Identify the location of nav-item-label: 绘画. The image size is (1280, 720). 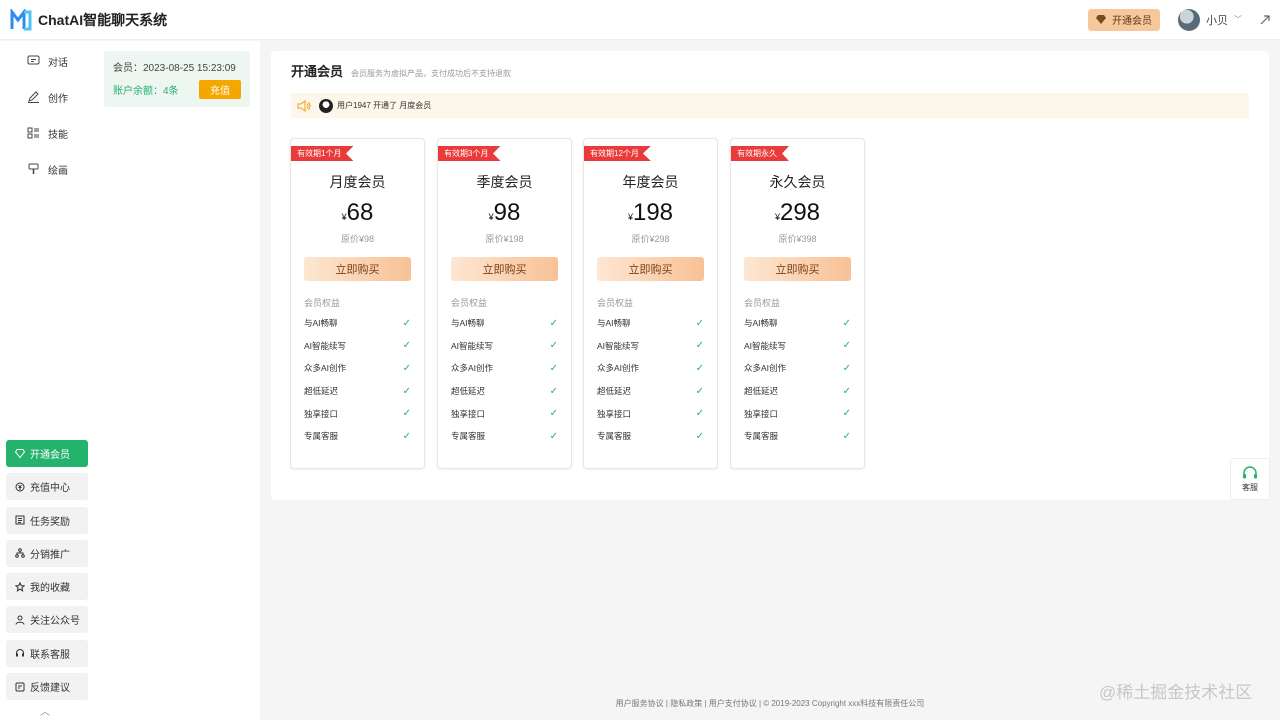
(58, 171).